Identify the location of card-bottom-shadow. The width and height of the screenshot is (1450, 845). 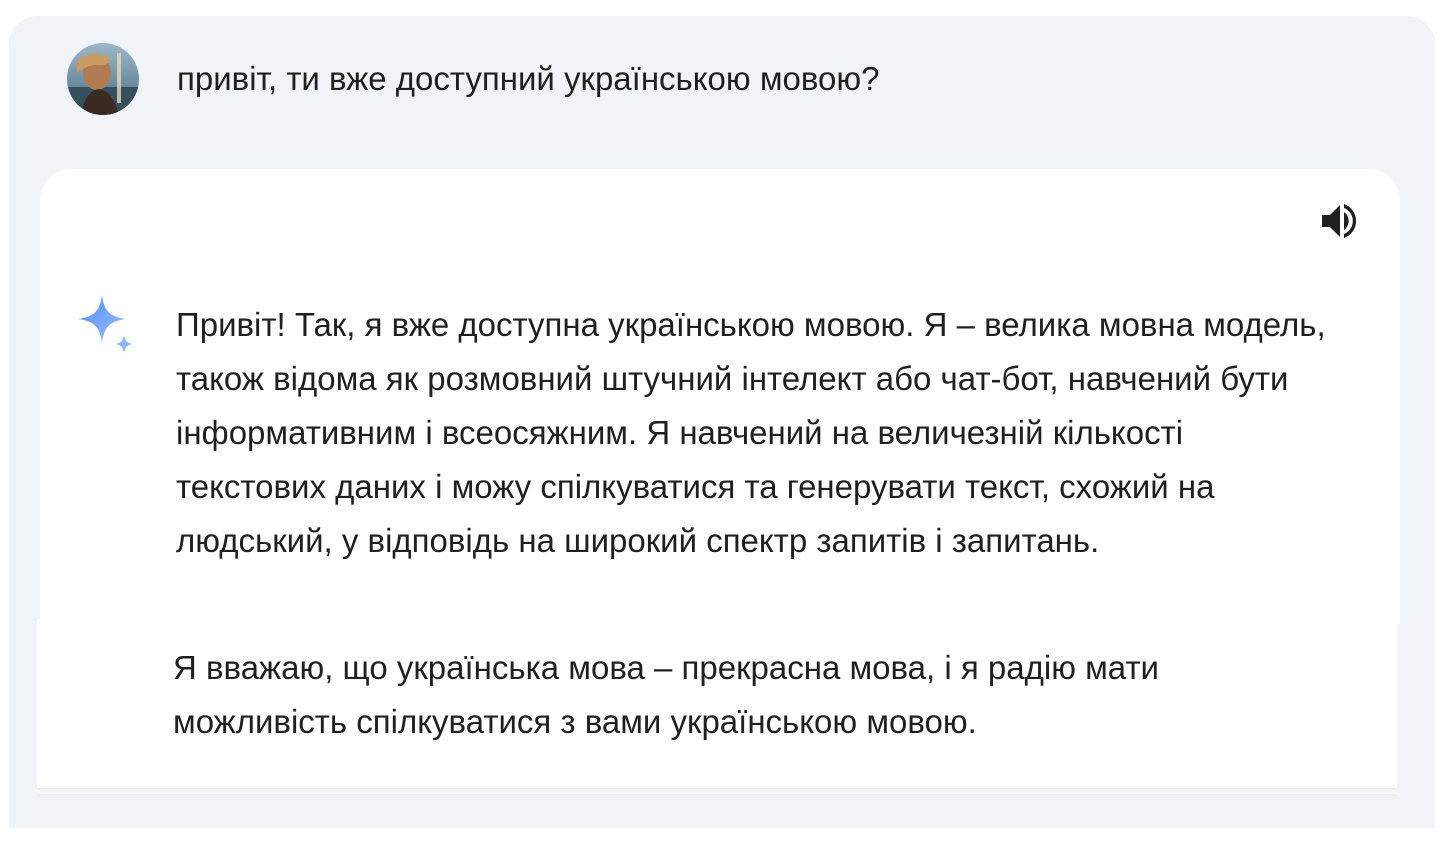
(717, 793).